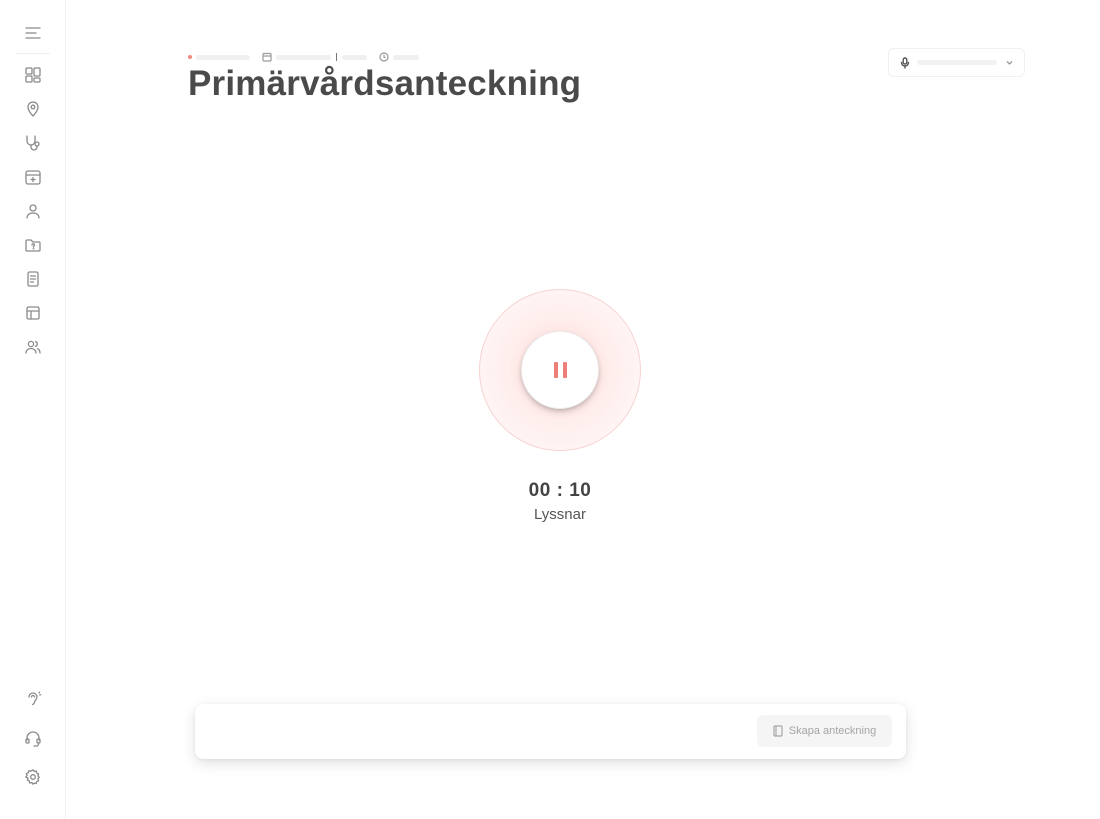 This screenshot has height=819, width=1100. What do you see at coordinates (385, 83) in the screenshot?
I see `page-title: Primärvårdsanteckning` at bounding box center [385, 83].